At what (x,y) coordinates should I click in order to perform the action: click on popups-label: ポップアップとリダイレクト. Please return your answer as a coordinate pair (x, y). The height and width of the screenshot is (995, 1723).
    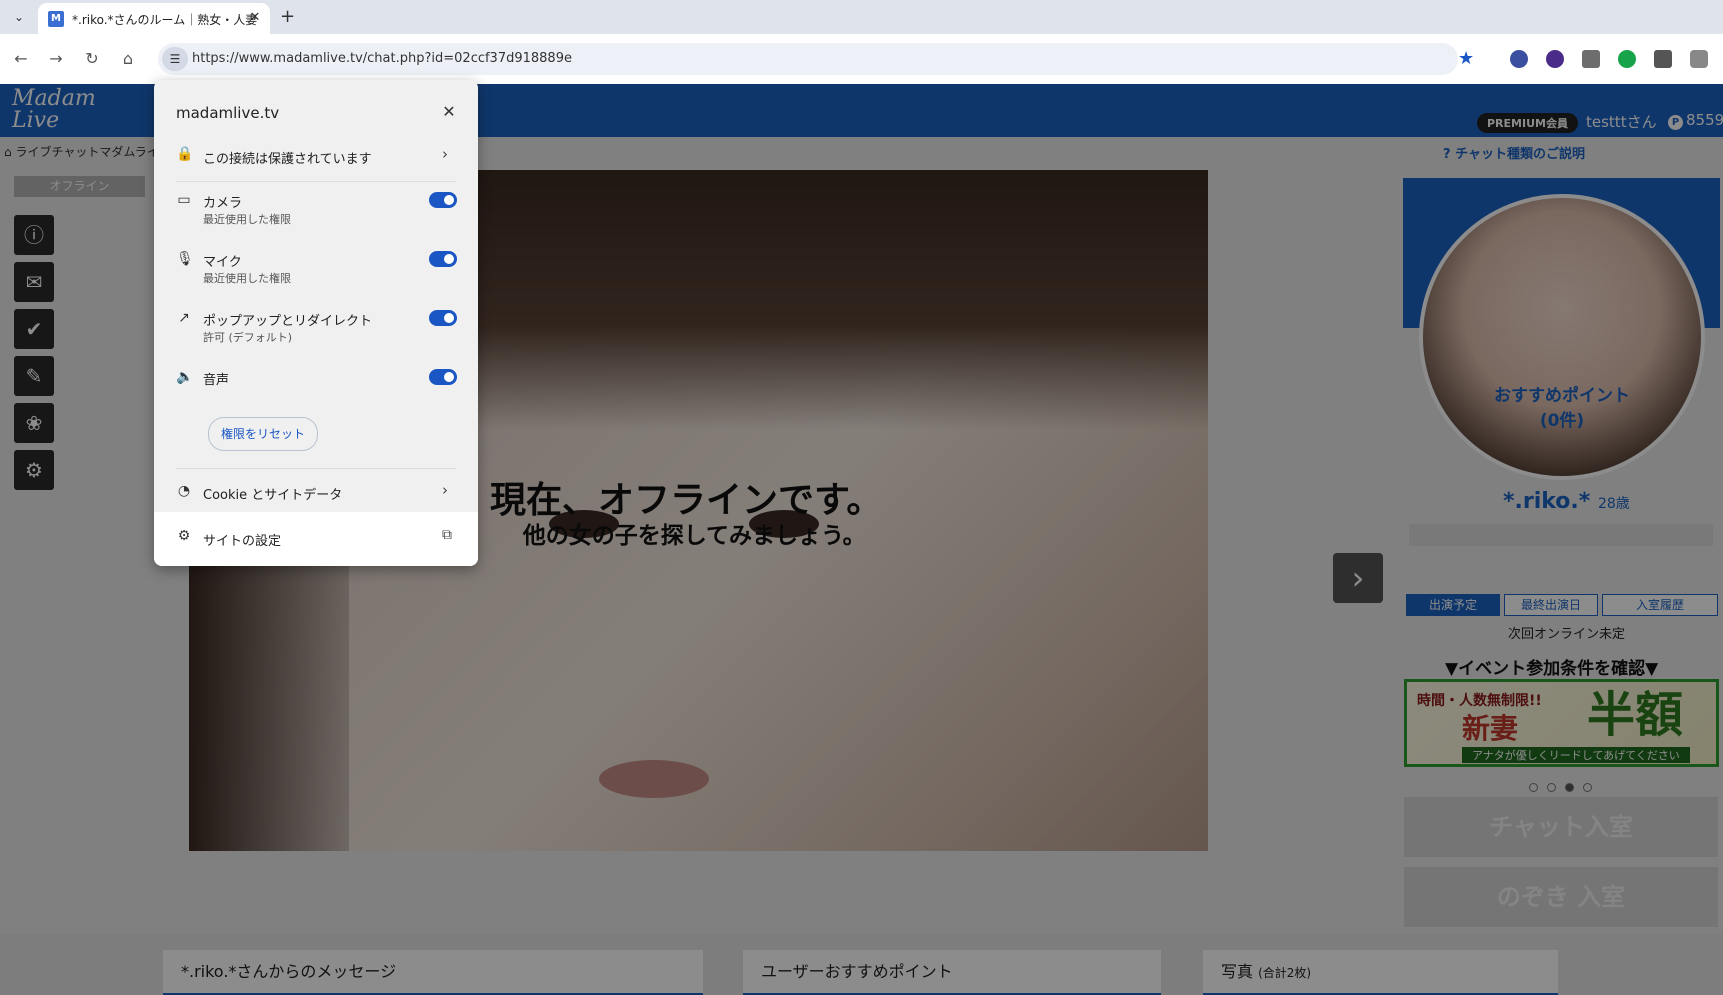
    Looking at the image, I should click on (288, 321).